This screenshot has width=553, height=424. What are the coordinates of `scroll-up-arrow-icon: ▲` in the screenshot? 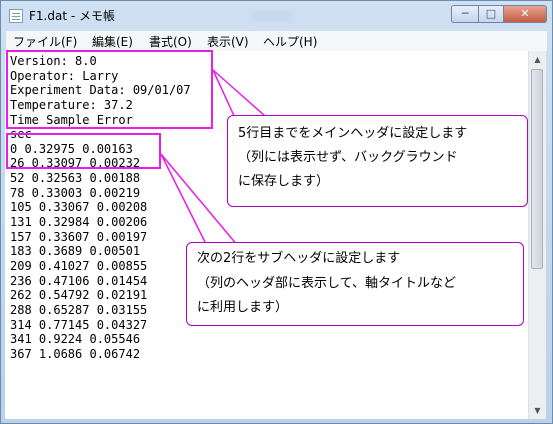 It's located at (537, 59).